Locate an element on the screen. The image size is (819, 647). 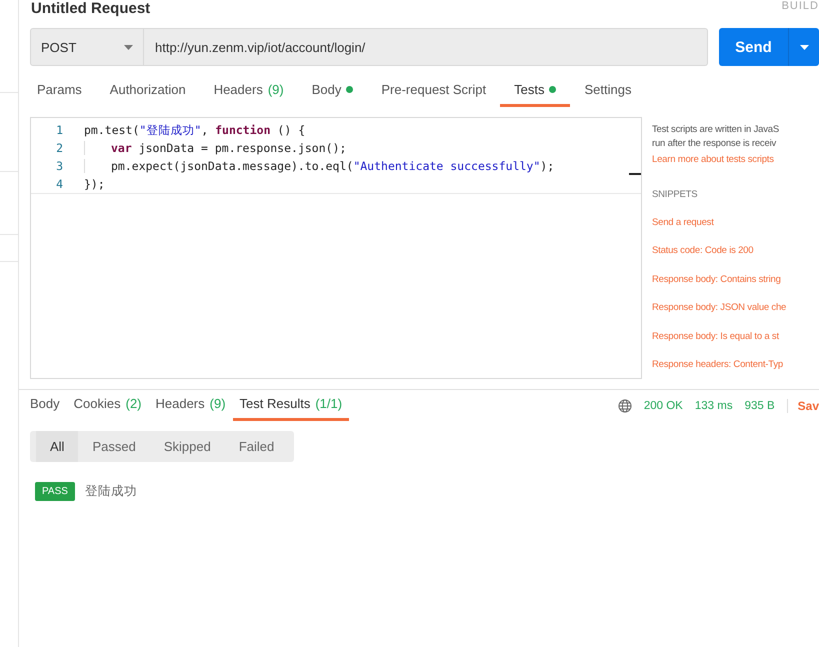
status-badge: PASS is located at coordinates (55, 491).